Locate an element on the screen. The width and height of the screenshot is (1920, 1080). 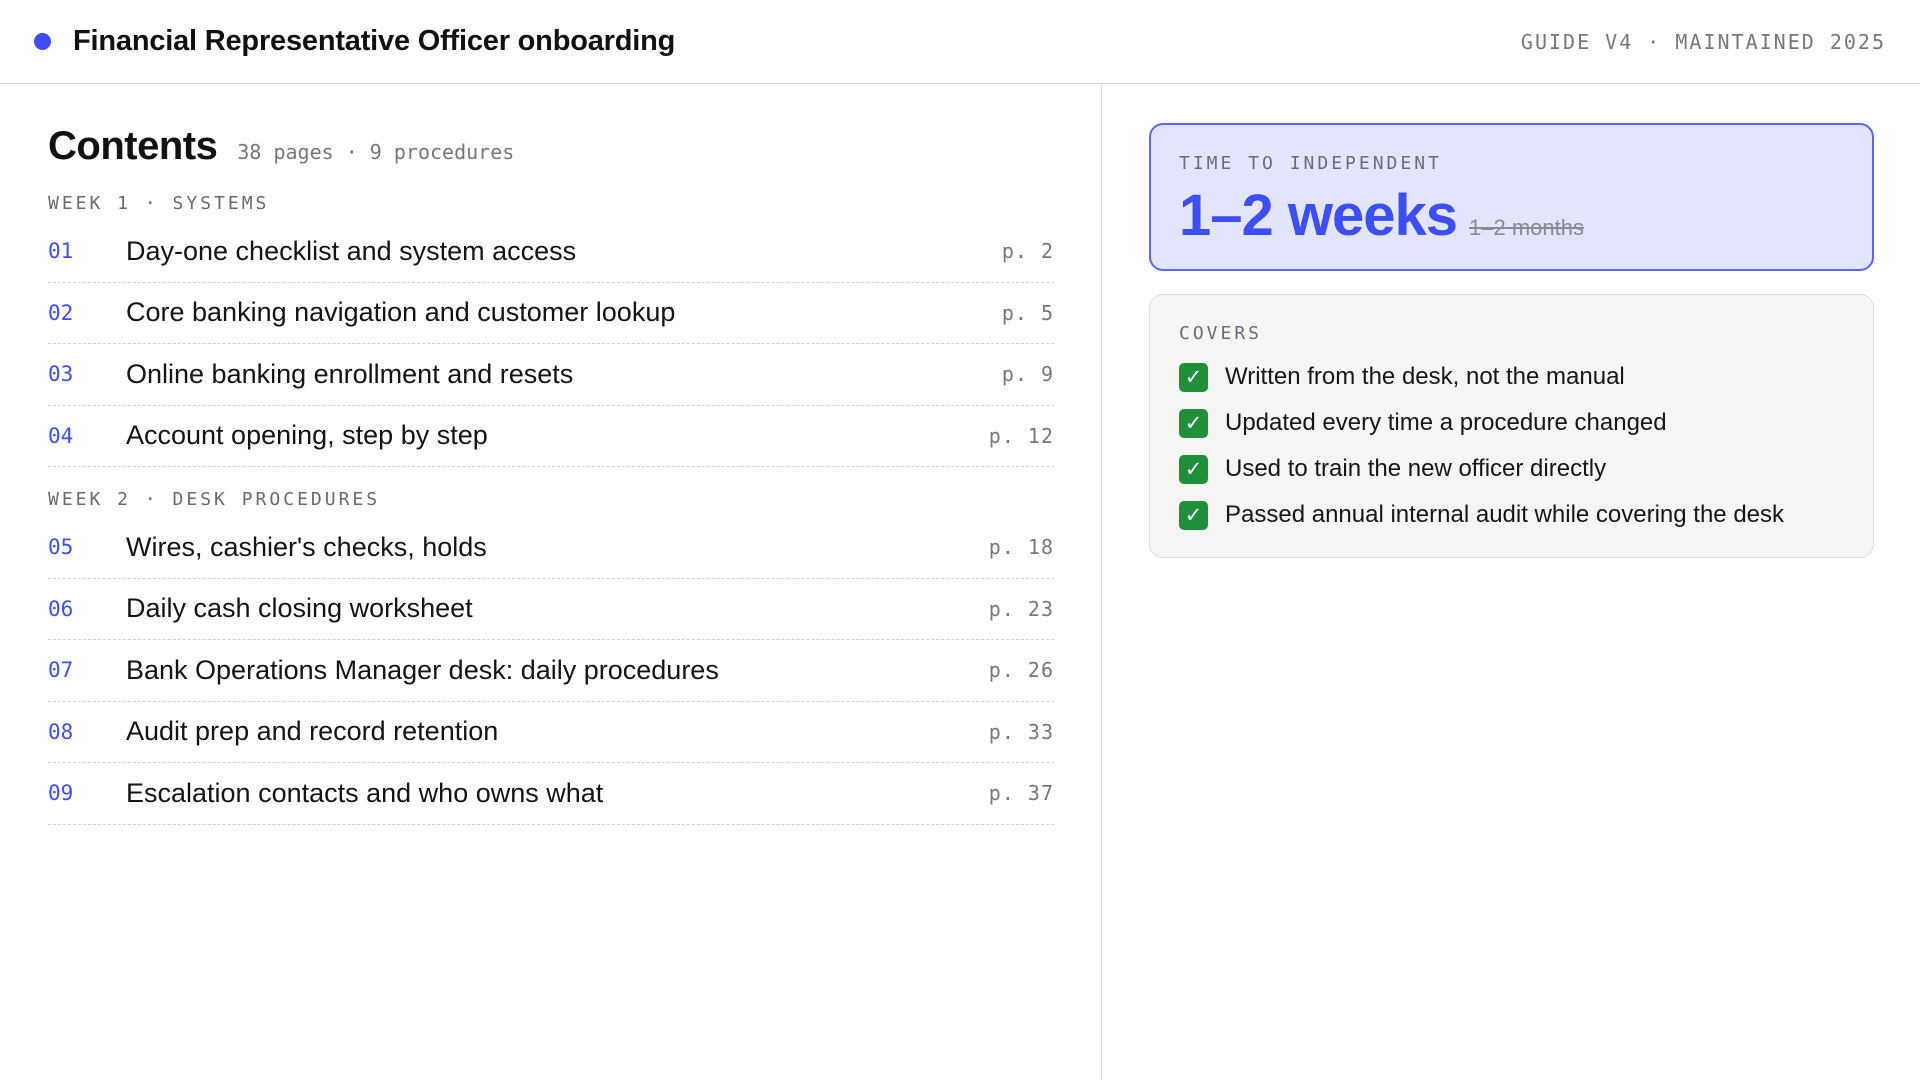
toc-item-08: 08 Audit prep and record retention p. 33 is located at coordinates (551, 732).